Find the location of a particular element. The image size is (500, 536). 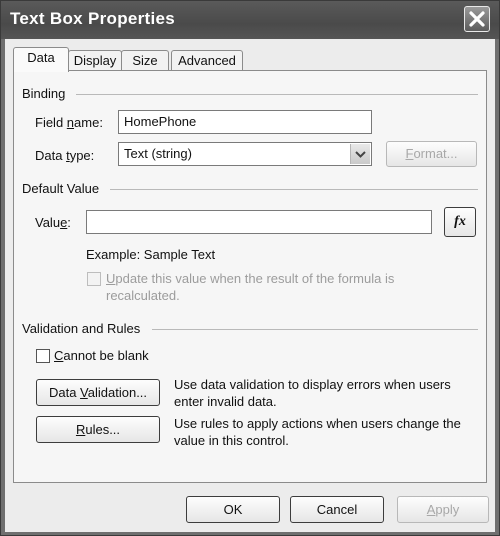

data-type-label: Data type: is located at coordinates (65, 155).